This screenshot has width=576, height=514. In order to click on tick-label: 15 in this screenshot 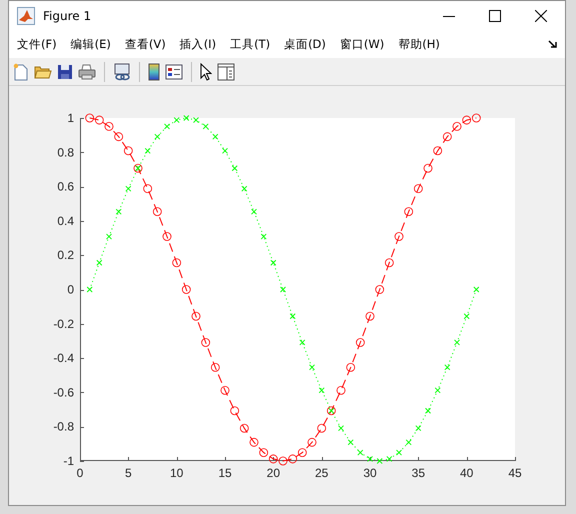, I will do `click(225, 473)`.